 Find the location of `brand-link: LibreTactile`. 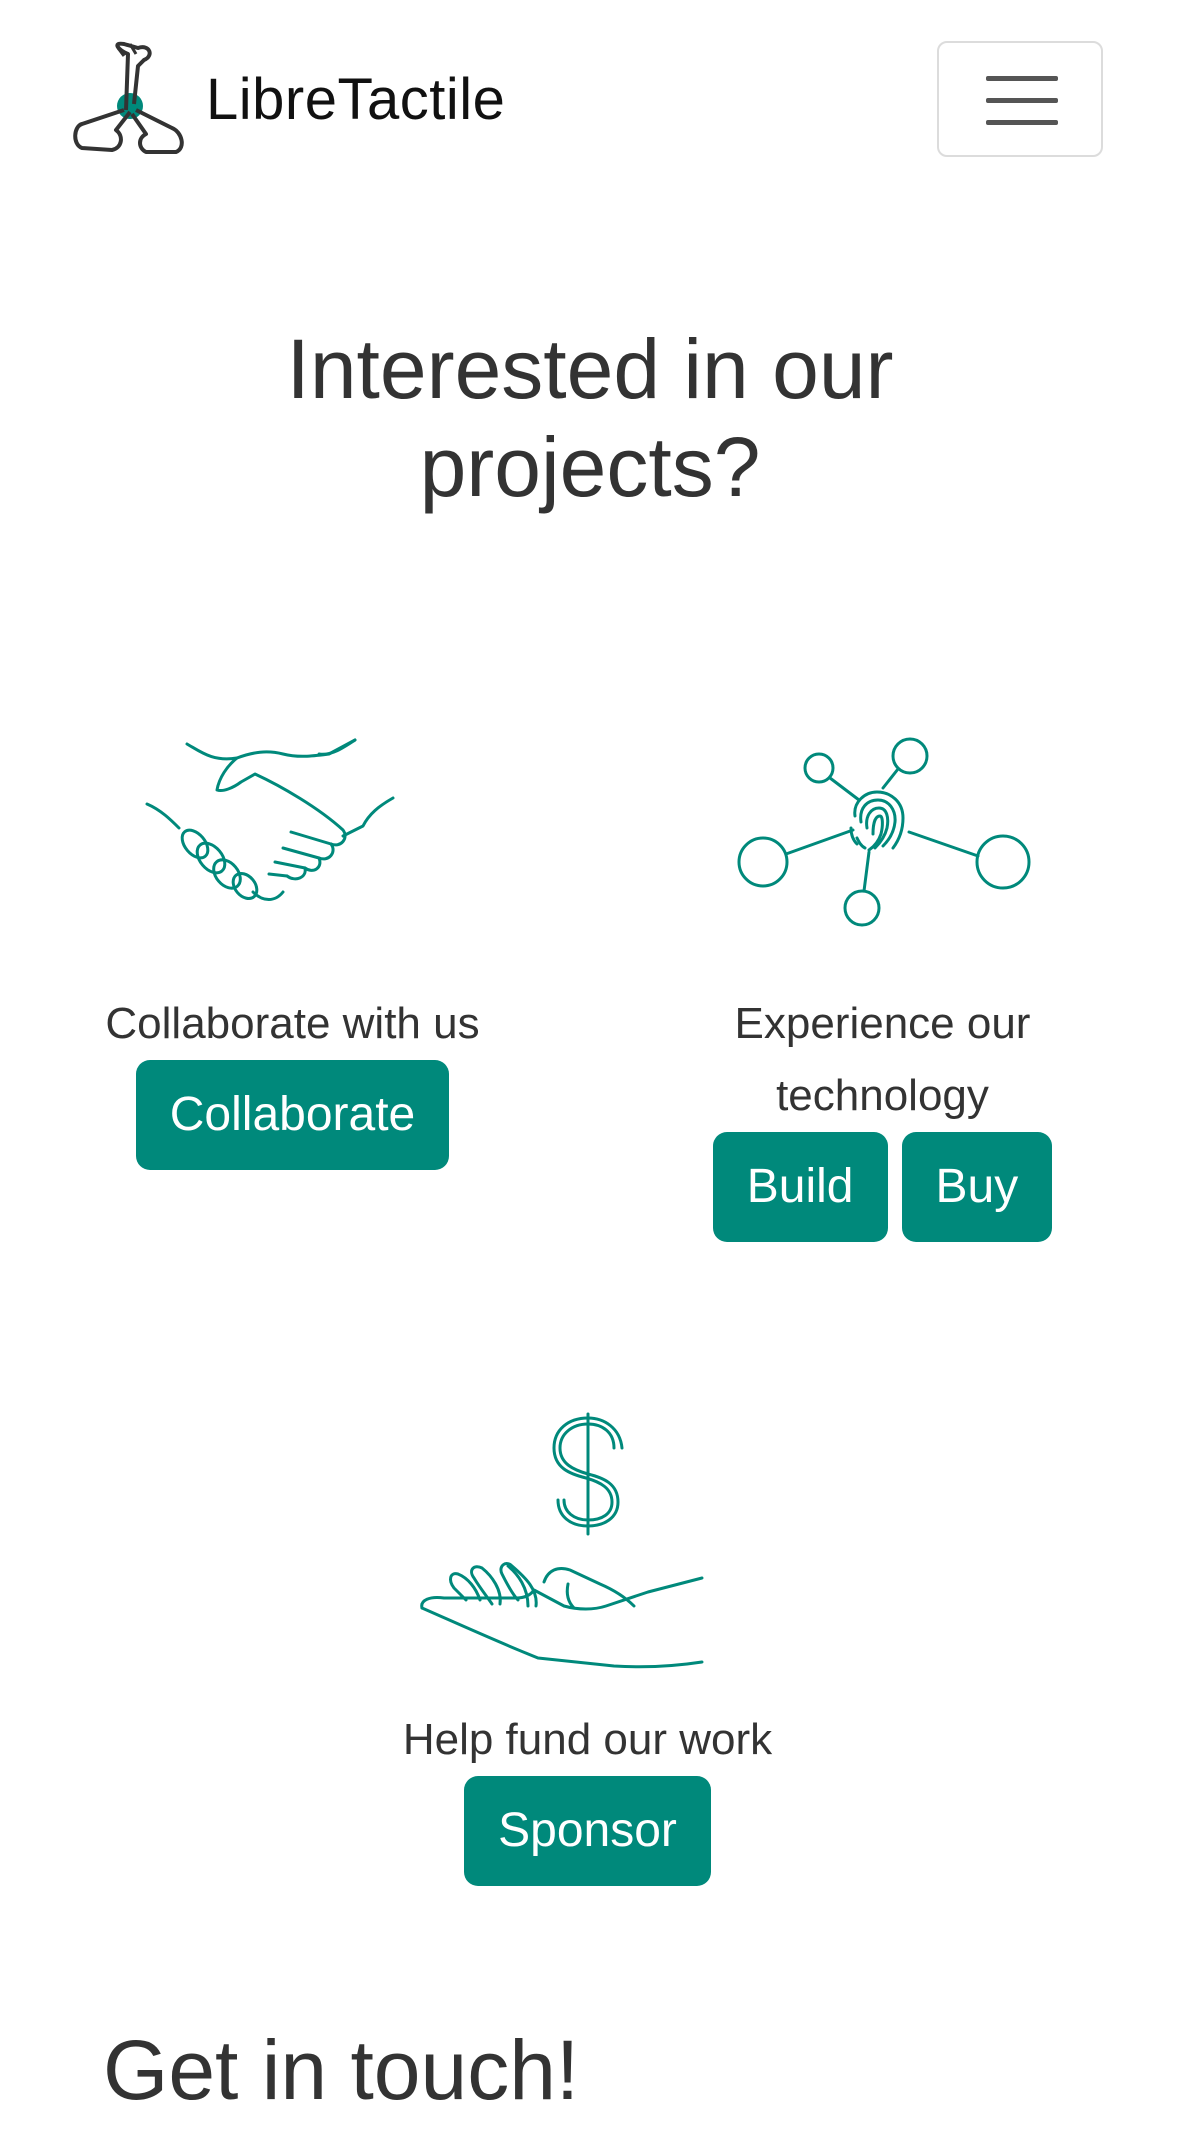

brand-link: LibreTactile is located at coordinates (286, 99).